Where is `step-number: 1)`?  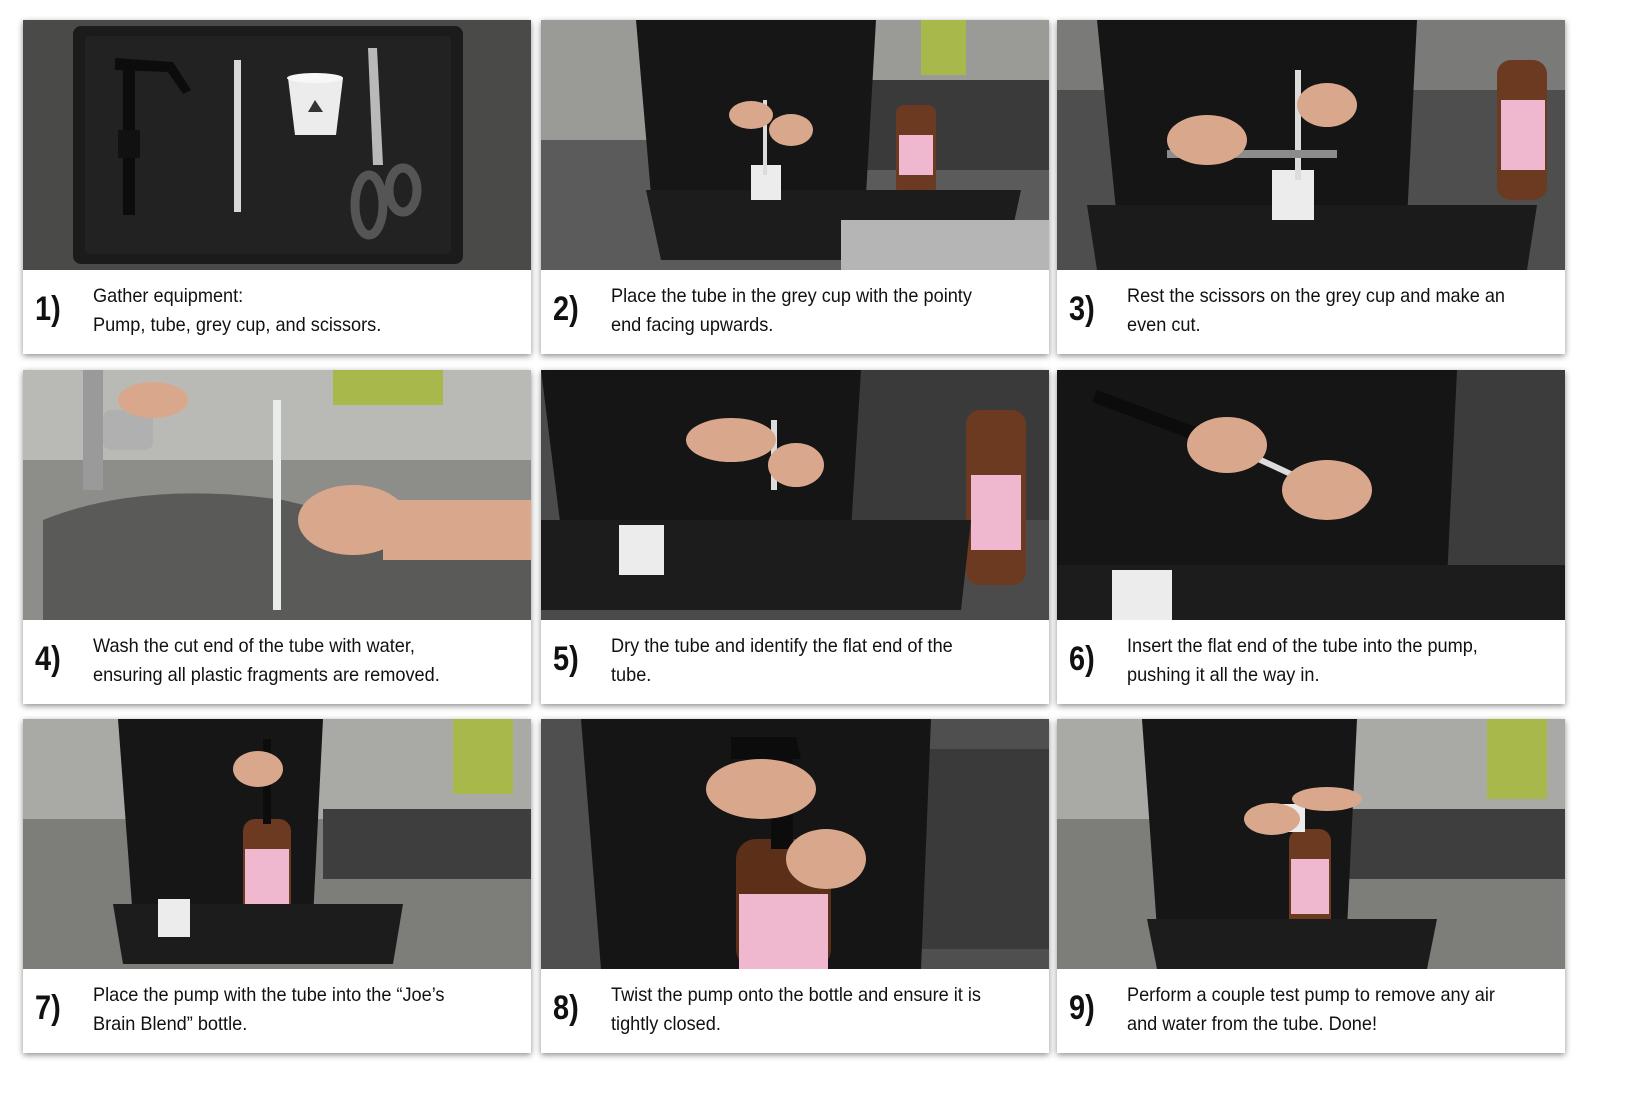 step-number: 1) is located at coordinates (48, 309).